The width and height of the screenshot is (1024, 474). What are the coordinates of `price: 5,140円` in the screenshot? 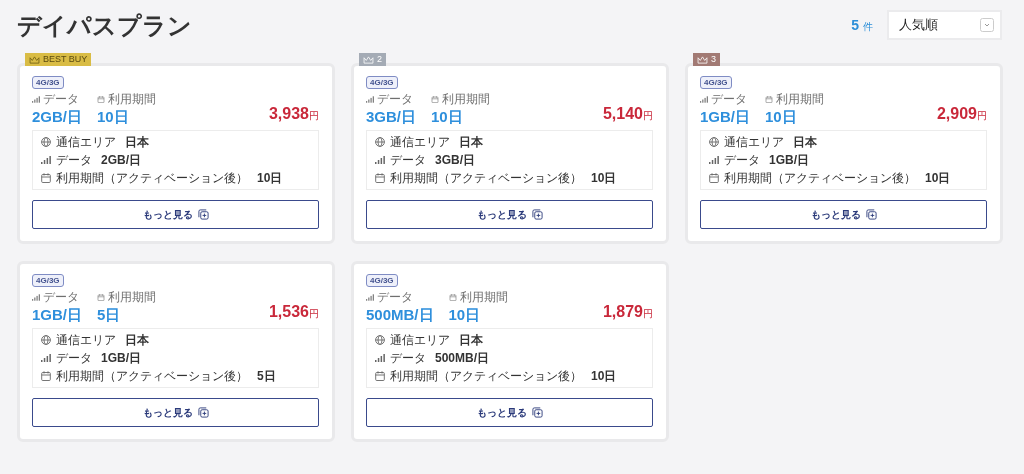 It's located at (627, 114).